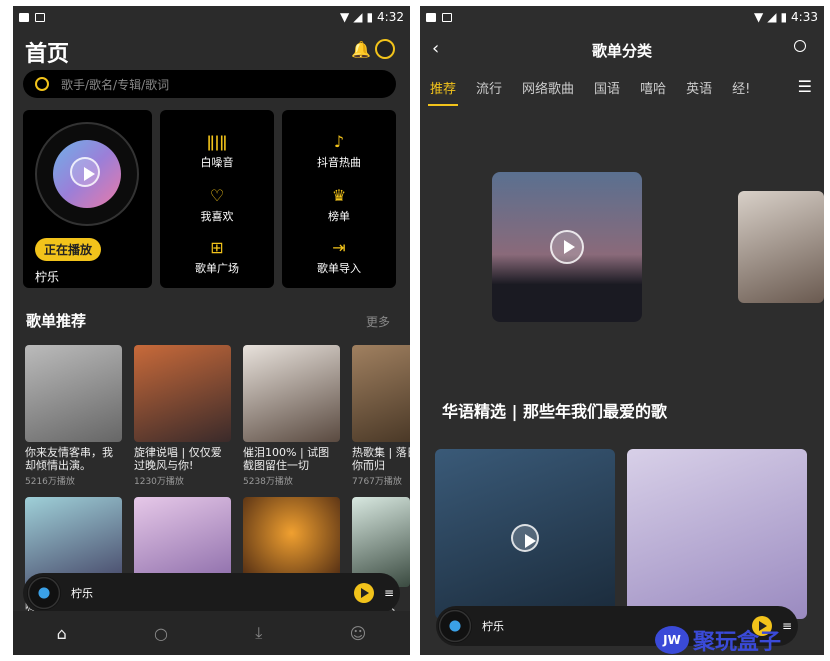 This screenshot has width=830, height=661. I want to click on playlist-title: 你来友情客串，我却倾情出演。, so click(69, 459).